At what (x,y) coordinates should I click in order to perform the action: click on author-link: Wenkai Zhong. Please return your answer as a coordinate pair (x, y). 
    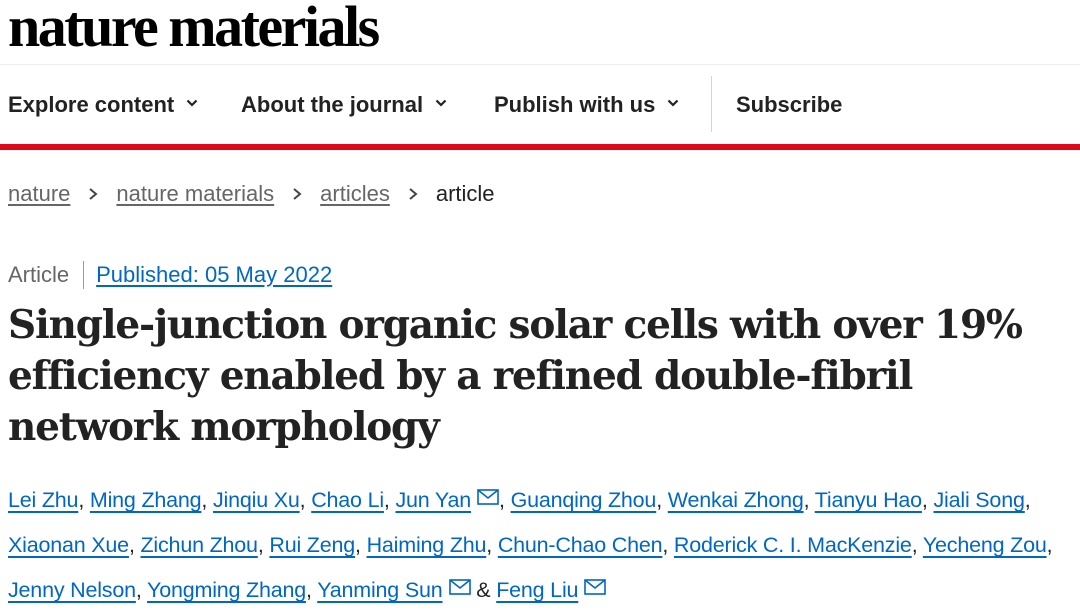
    Looking at the image, I should click on (736, 500).